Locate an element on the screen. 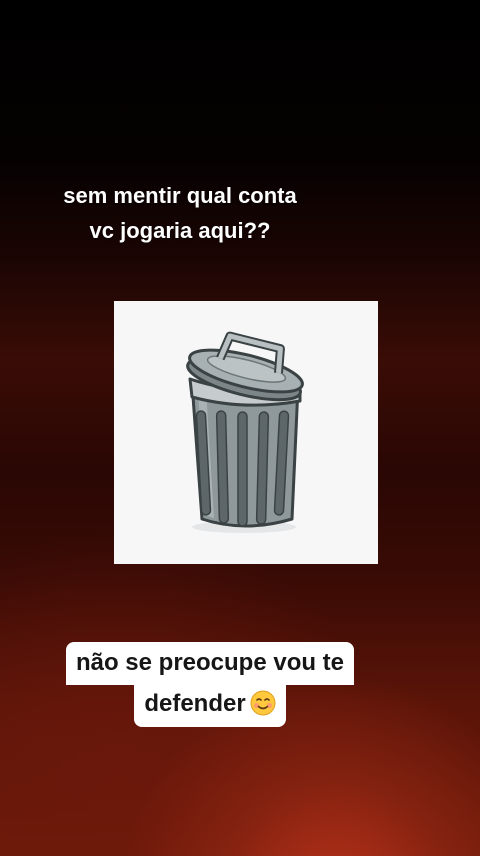  reply-line-2-wrapper: defender is located at coordinates (210, 706).